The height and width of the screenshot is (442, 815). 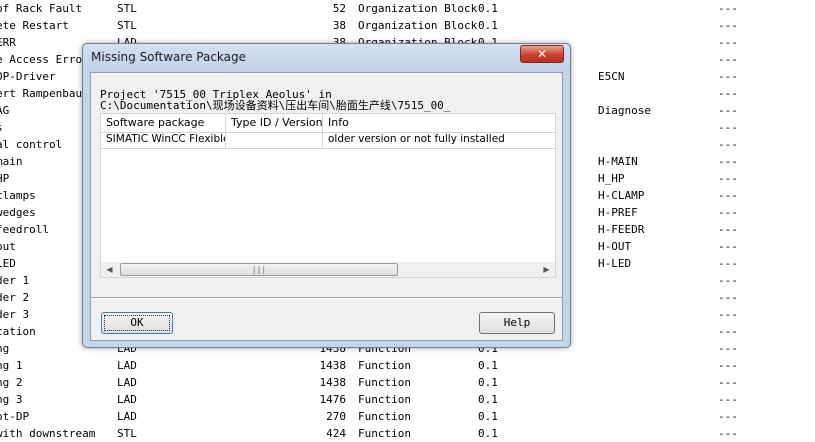 I want to click on list-cell-sym: H-MAIN, so click(x=618, y=161).